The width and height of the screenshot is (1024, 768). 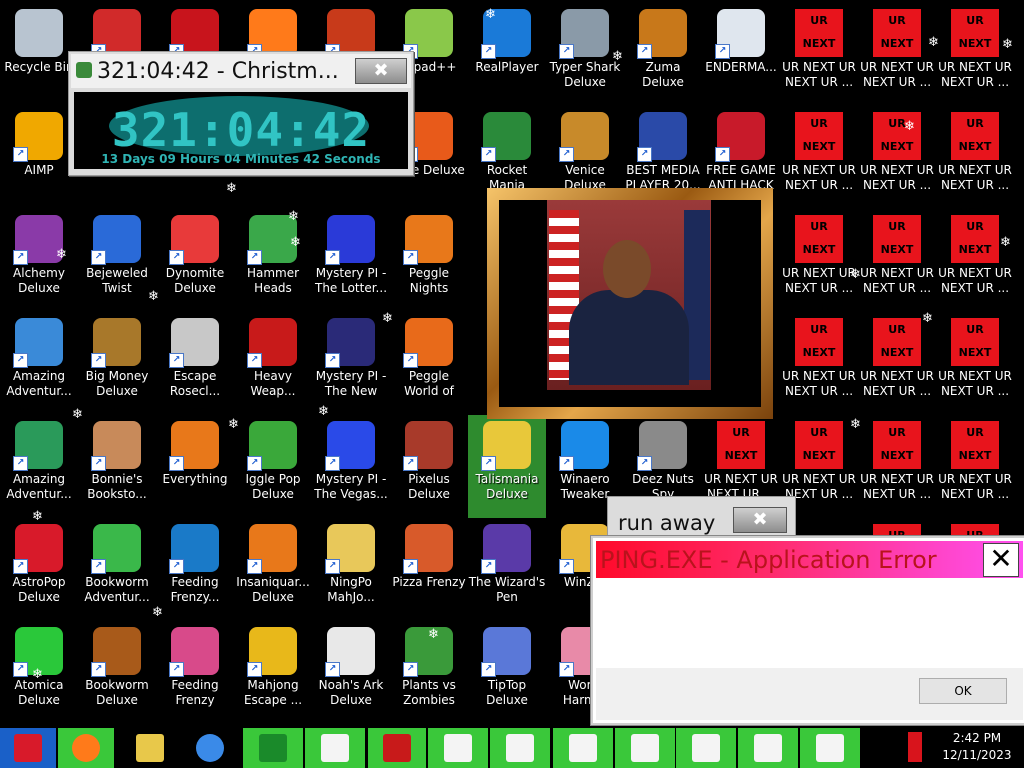 What do you see at coordinates (429, 260) in the screenshot?
I see `desktop-icon: ↗Peggle Nights Deluxe` at bounding box center [429, 260].